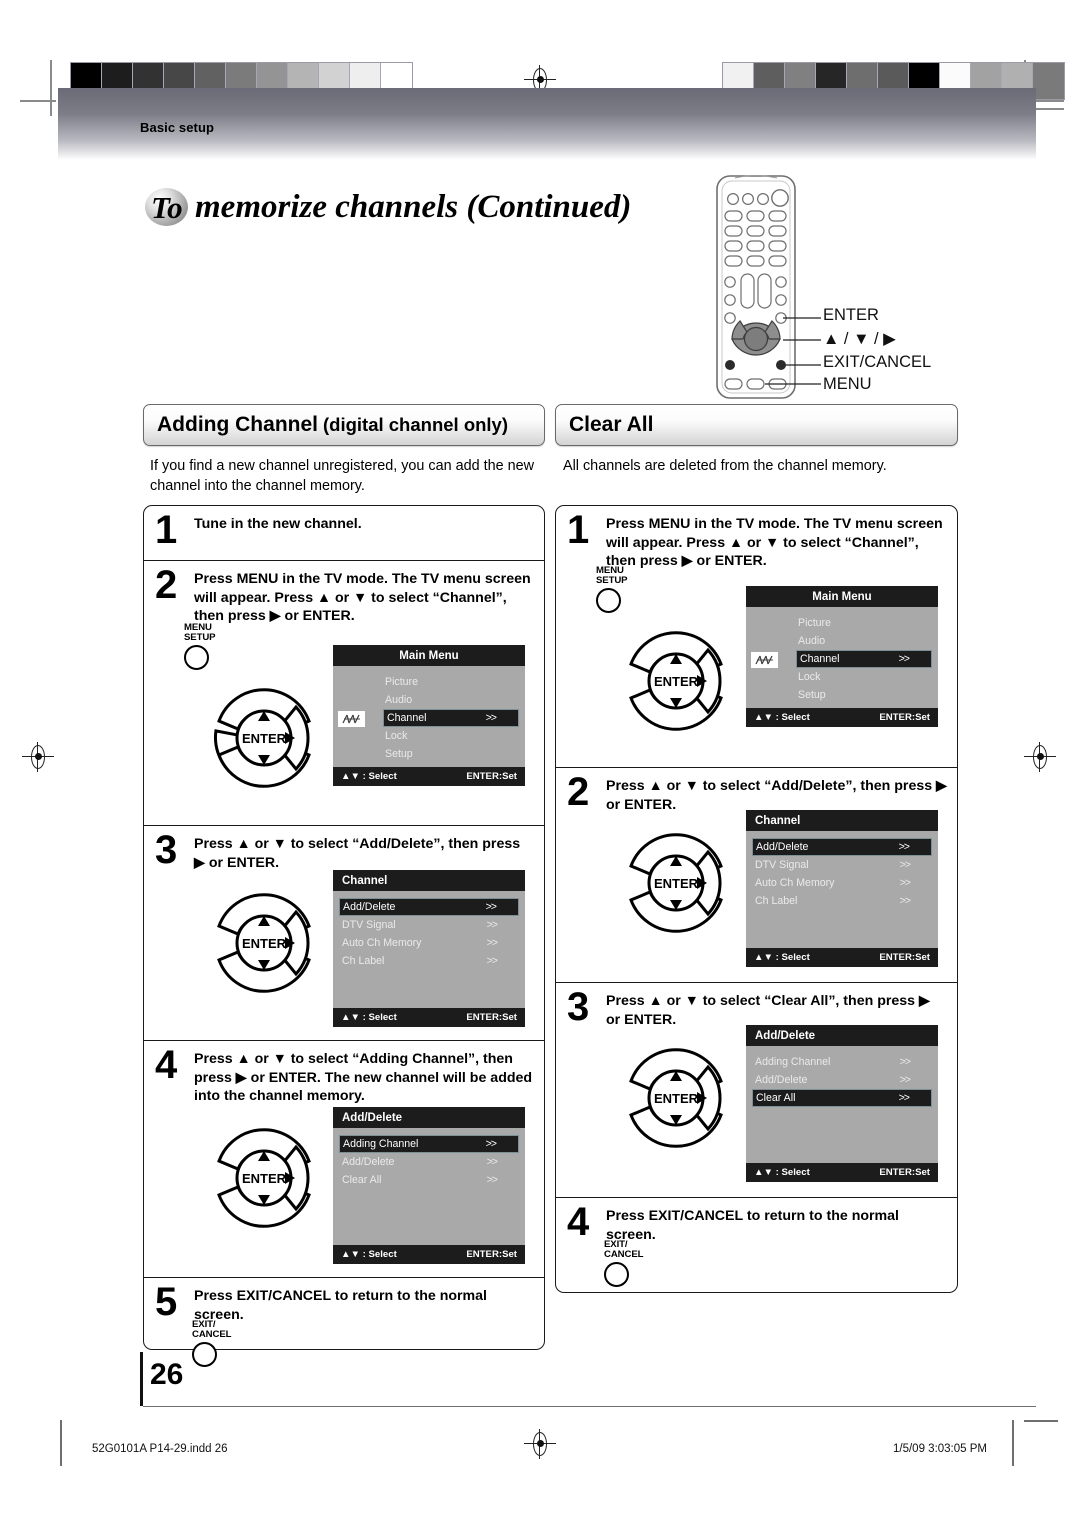 This screenshot has height=1527, width=1080. I want to click on step-number: 2, so click(578, 792).